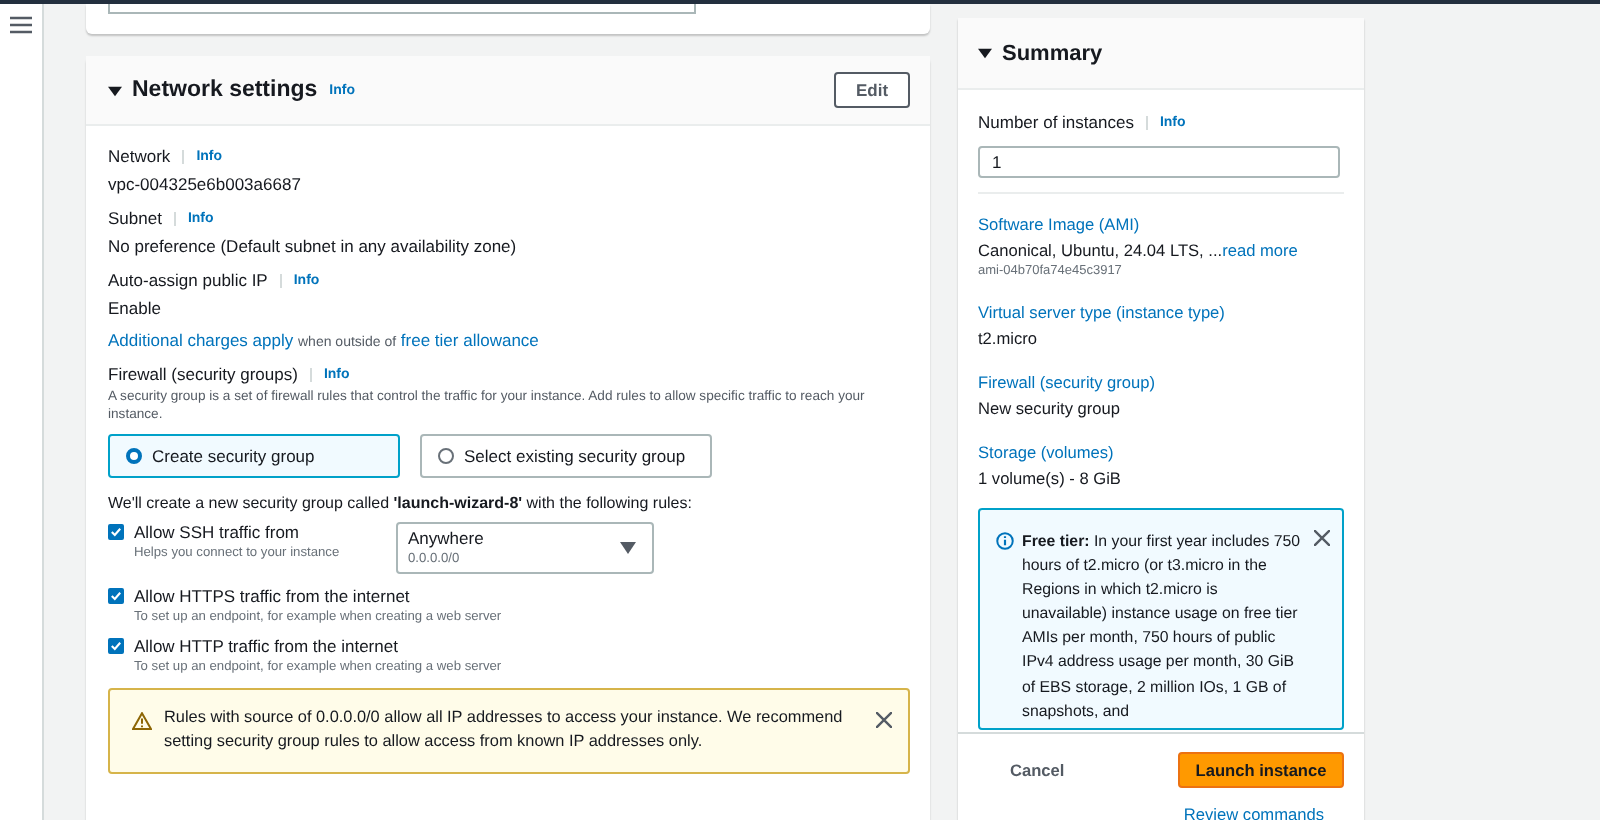 The image size is (1600, 820). Describe the element at coordinates (1050, 408) in the screenshot. I see `summary-value: New security group` at that location.